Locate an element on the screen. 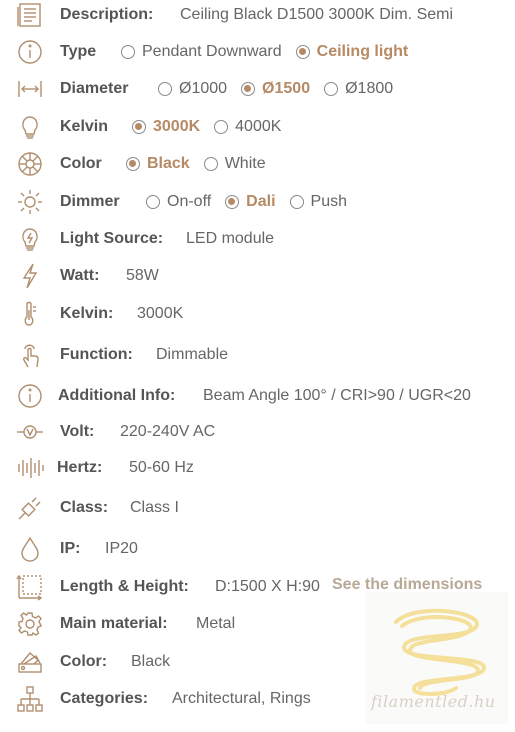  radio-ceiling-light is located at coordinates (302, 52).